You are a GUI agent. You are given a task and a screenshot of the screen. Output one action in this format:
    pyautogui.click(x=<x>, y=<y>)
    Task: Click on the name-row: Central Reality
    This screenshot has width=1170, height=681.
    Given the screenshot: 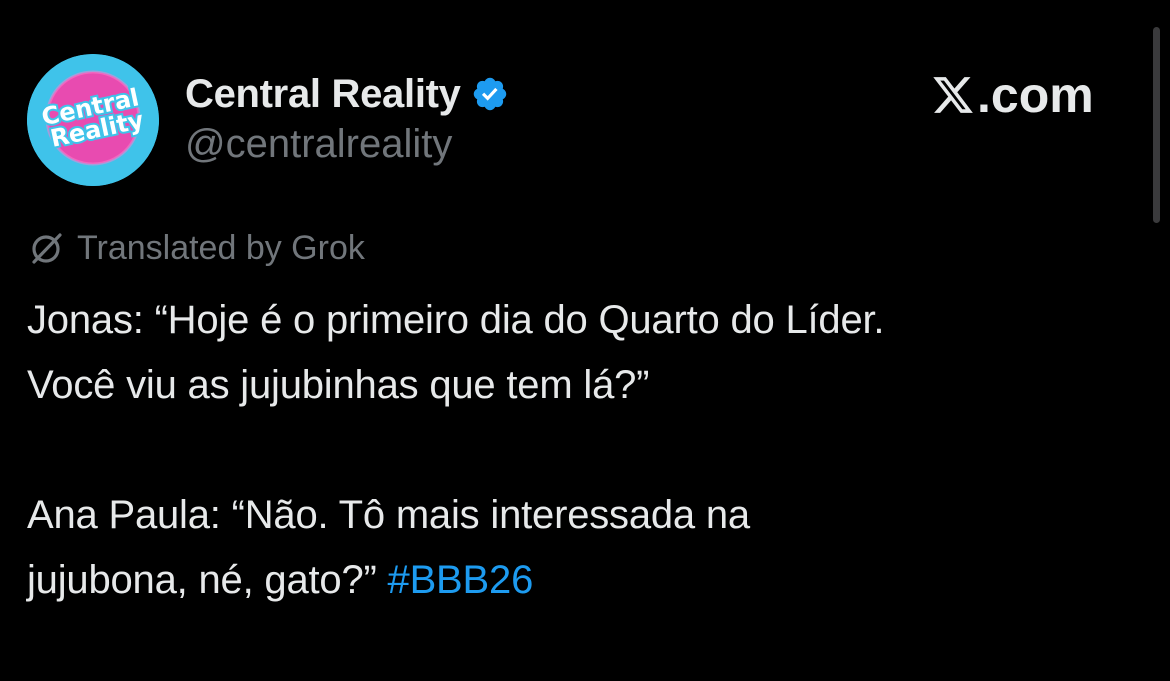 What is the action you would take?
    pyautogui.click(x=347, y=94)
    